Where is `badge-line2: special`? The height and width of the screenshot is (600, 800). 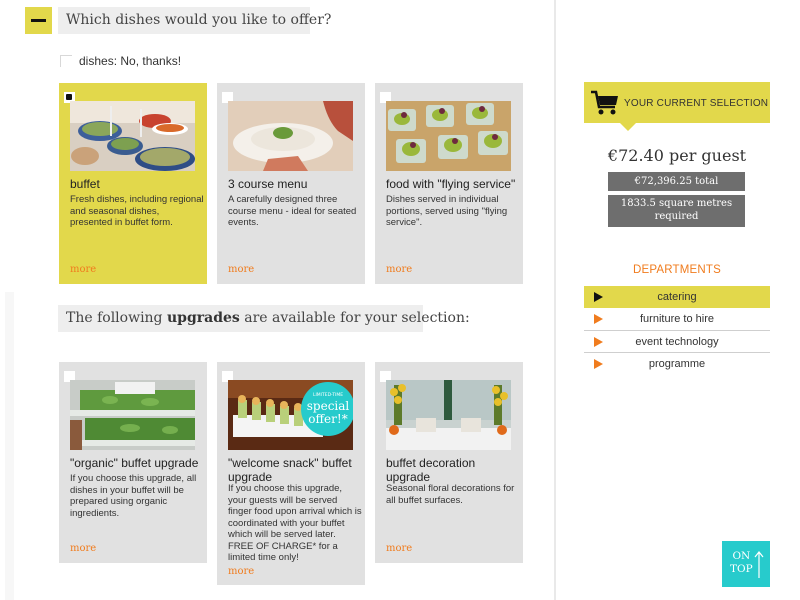 badge-line2: special is located at coordinates (328, 406).